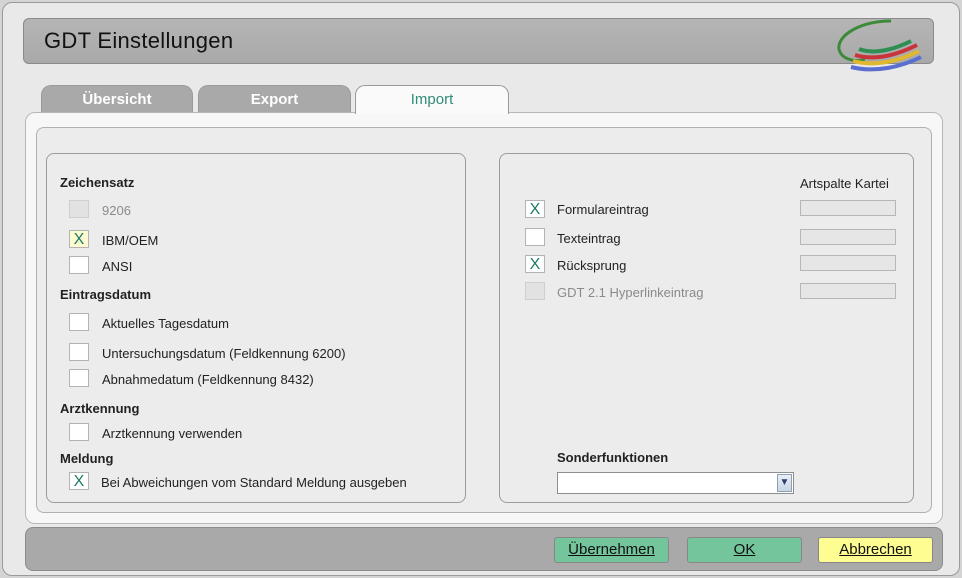  I want to click on tab-export: Export, so click(274, 99).